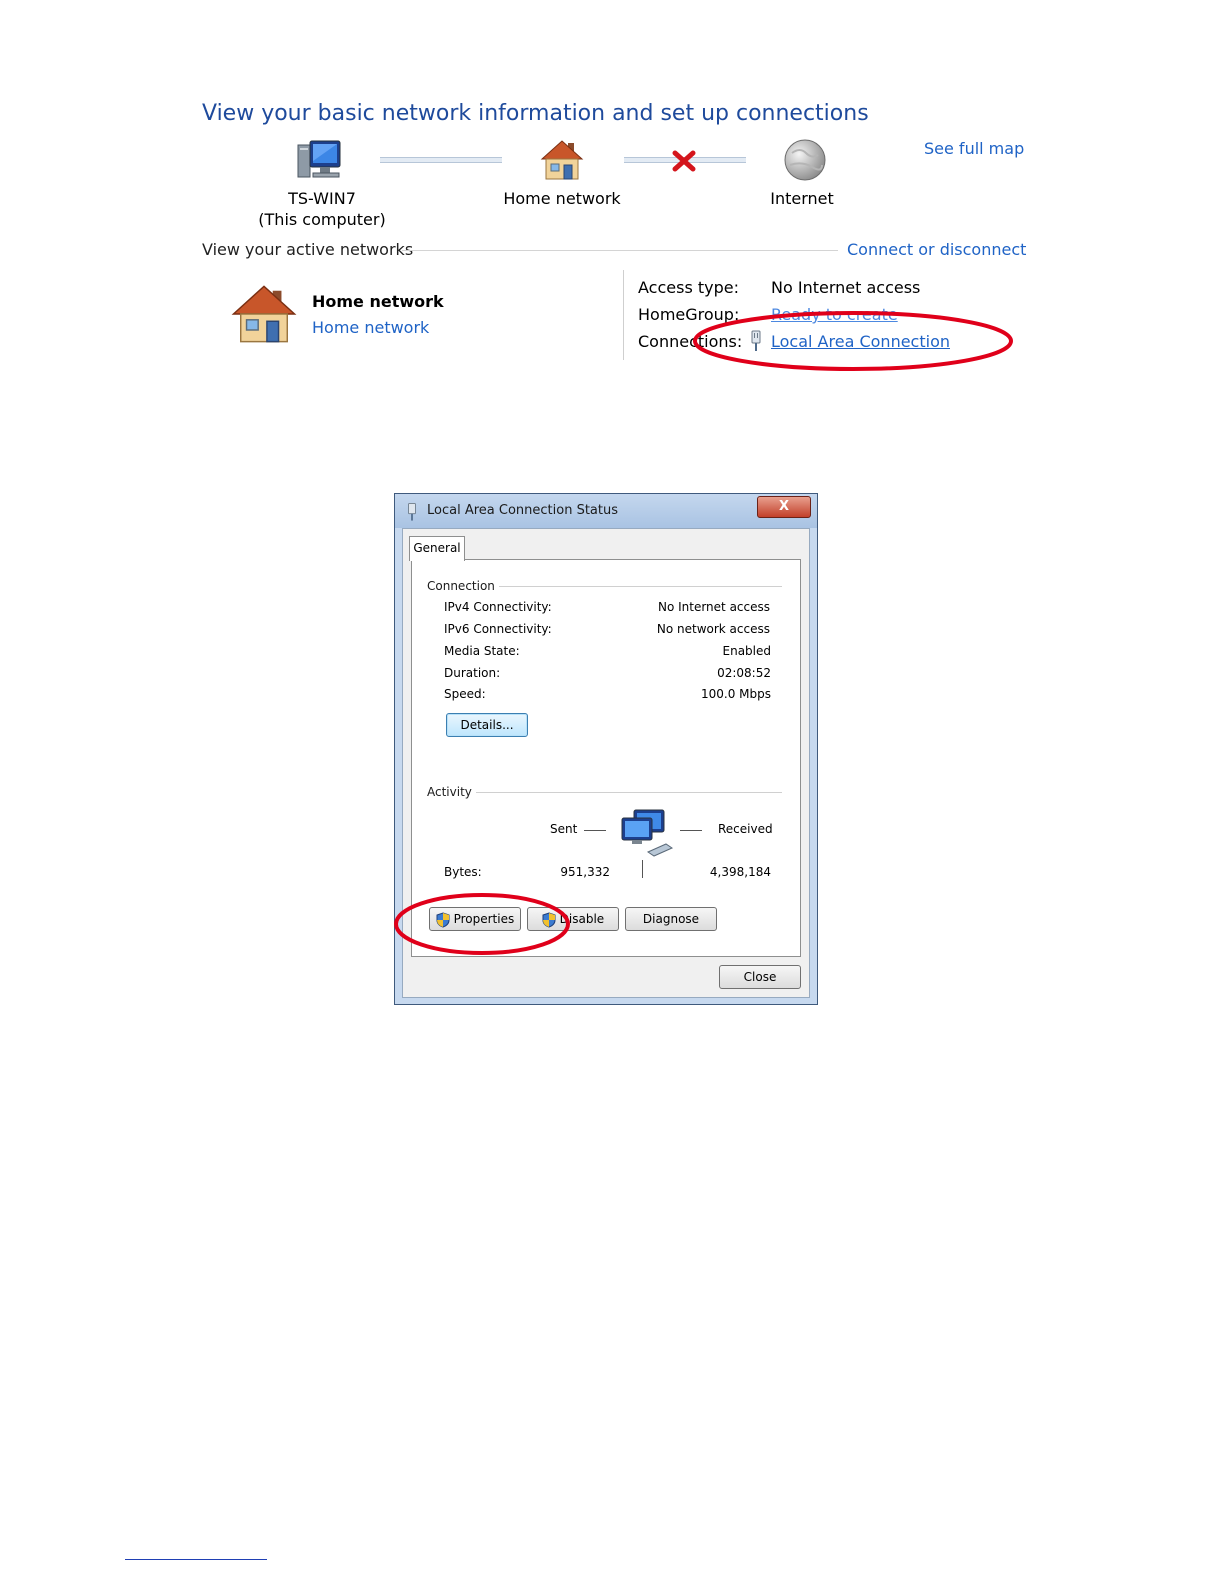 Image resolution: width=1224 pixels, height=1584 pixels. What do you see at coordinates (689, 314) in the screenshot?
I see `homegroup-label: HomeGroup:` at bounding box center [689, 314].